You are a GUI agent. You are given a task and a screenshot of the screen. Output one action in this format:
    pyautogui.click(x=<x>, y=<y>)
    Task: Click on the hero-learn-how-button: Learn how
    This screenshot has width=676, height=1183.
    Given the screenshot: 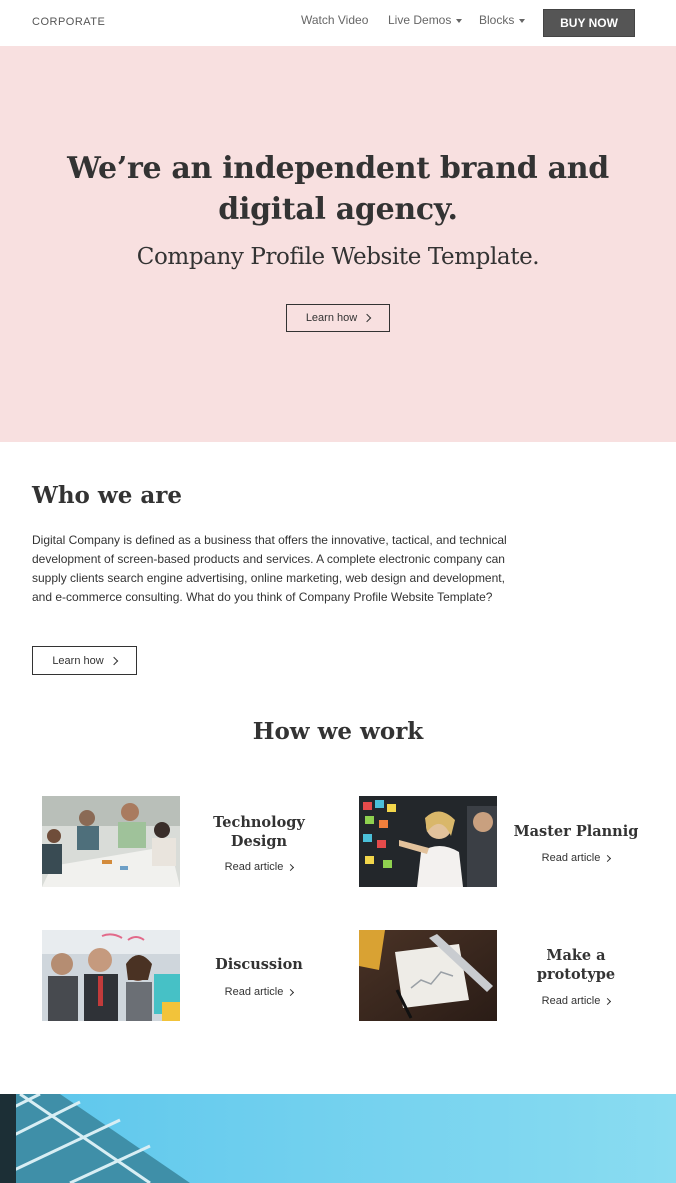 What is the action you would take?
    pyautogui.click(x=338, y=318)
    